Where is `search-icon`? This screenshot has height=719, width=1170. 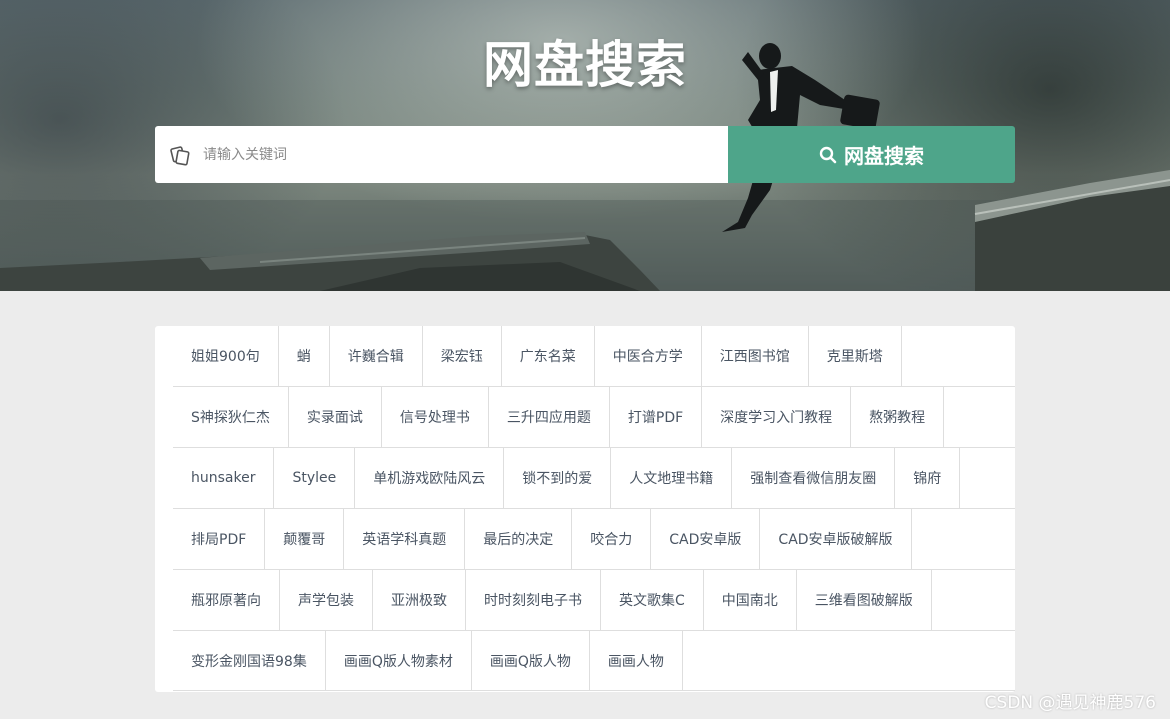
search-icon is located at coordinates (828, 155).